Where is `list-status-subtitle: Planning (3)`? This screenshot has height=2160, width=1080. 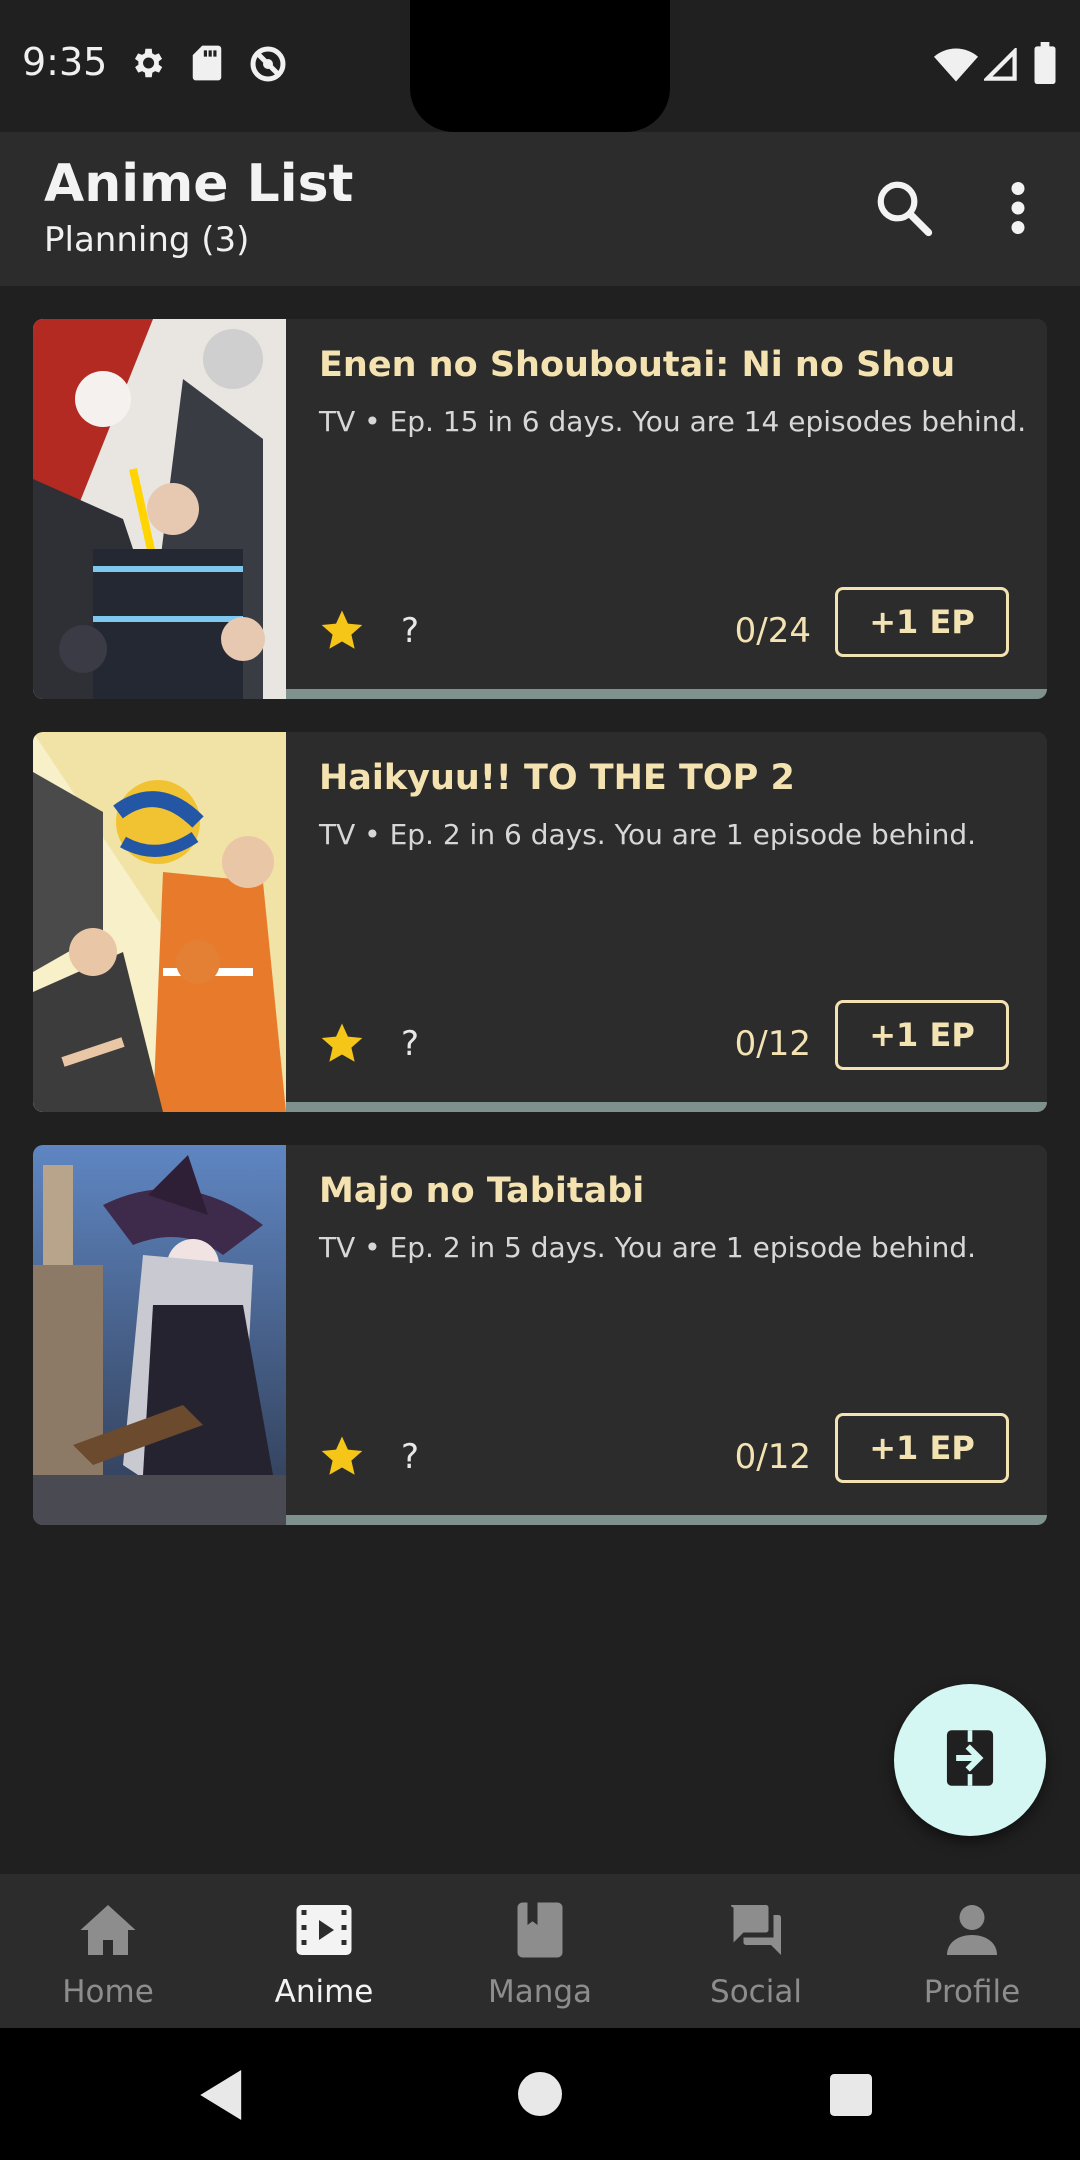
list-status-subtitle: Planning (3) is located at coordinates (146, 240).